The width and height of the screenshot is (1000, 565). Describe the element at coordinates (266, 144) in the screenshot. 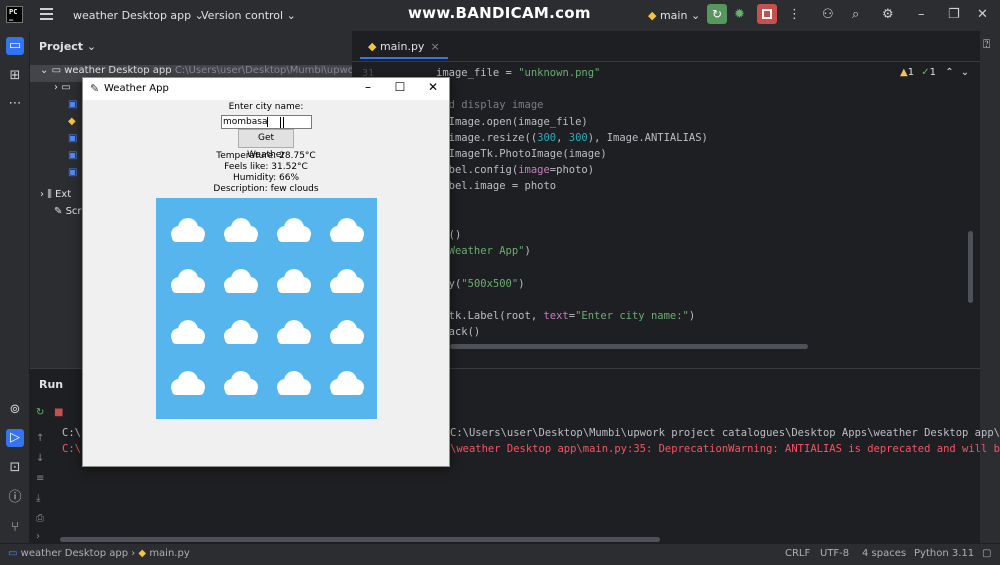

I see `get-weather-button: Get Weather` at that location.